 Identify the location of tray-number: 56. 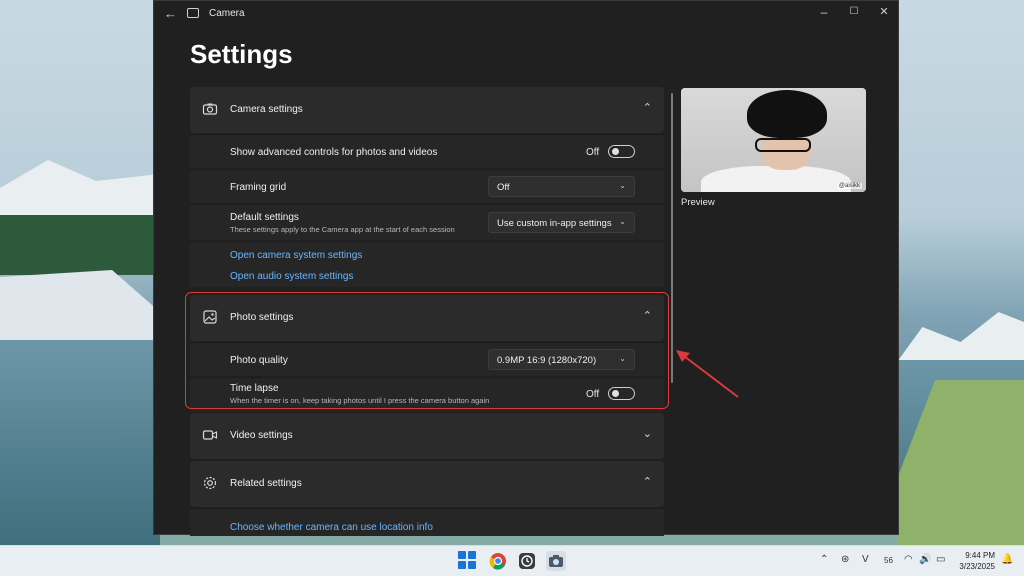
(888, 560).